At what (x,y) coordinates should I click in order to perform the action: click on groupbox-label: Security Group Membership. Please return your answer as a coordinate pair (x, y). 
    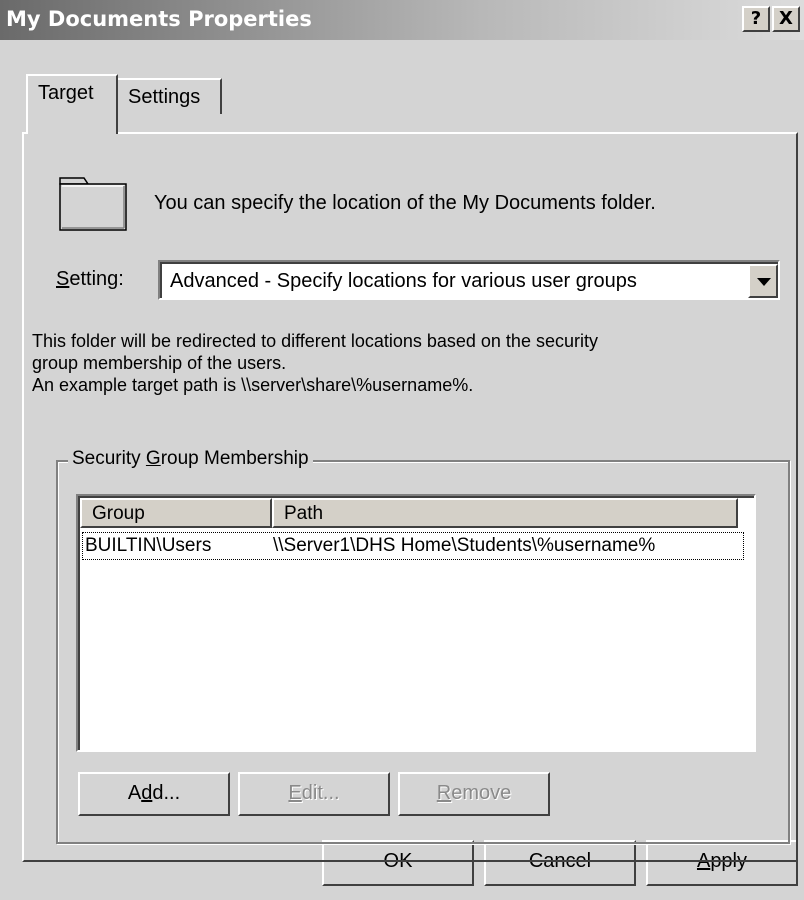
    Looking at the image, I should click on (190, 459).